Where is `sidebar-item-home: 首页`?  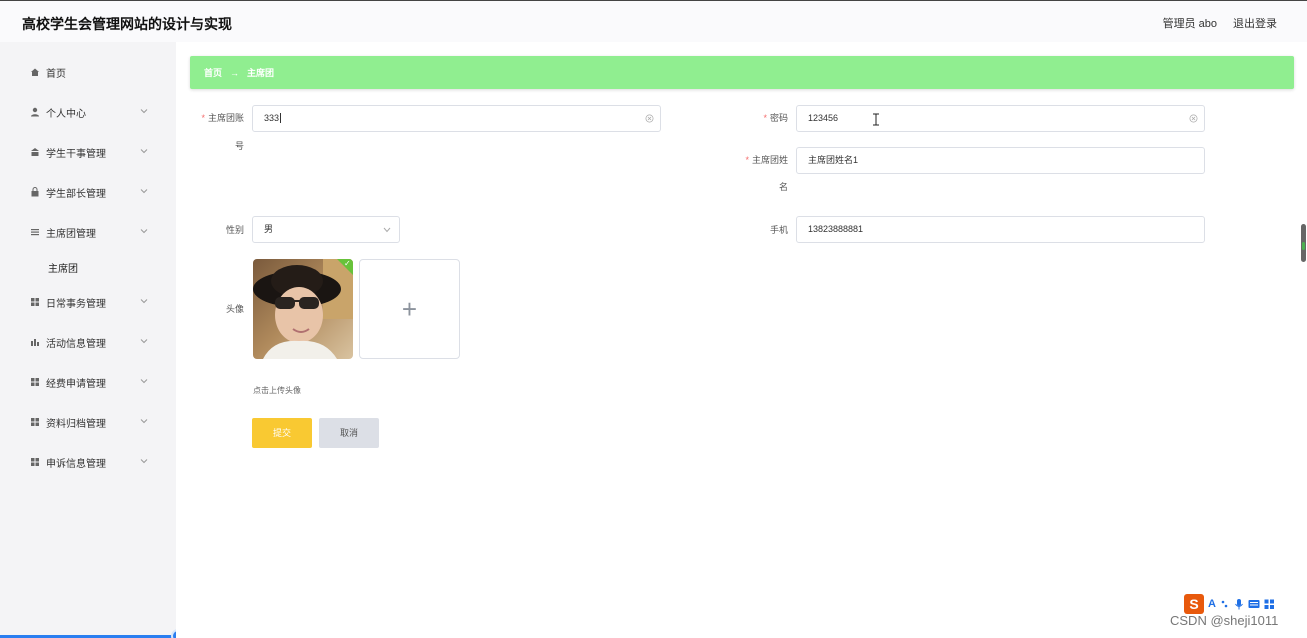 sidebar-item-home: 首页 is located at coordinates (84, 72).